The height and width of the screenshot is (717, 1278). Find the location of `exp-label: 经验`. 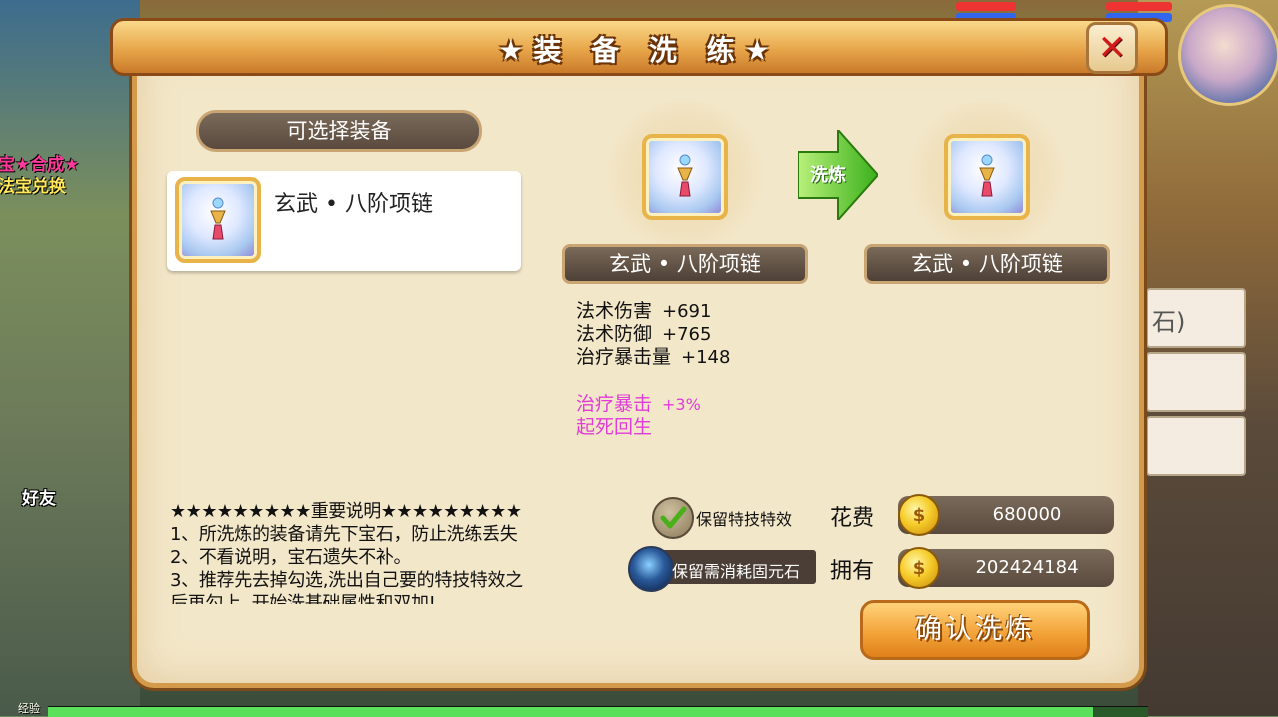

exp-label: 经验 is located at coordinates (29, 708).